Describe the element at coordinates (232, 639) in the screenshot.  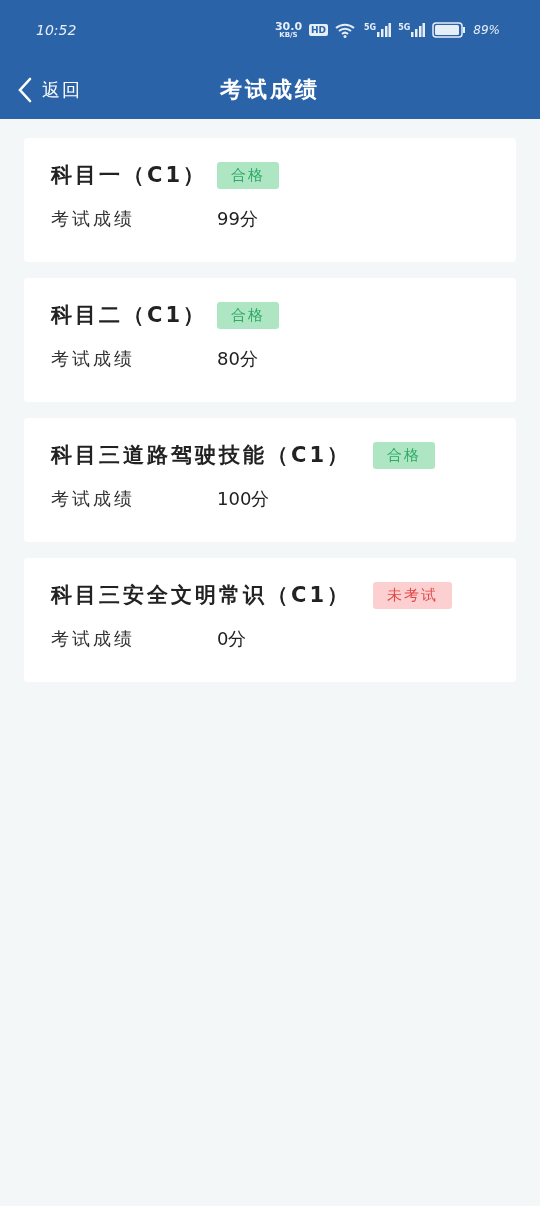
I see `score-value: 0分` at that location.